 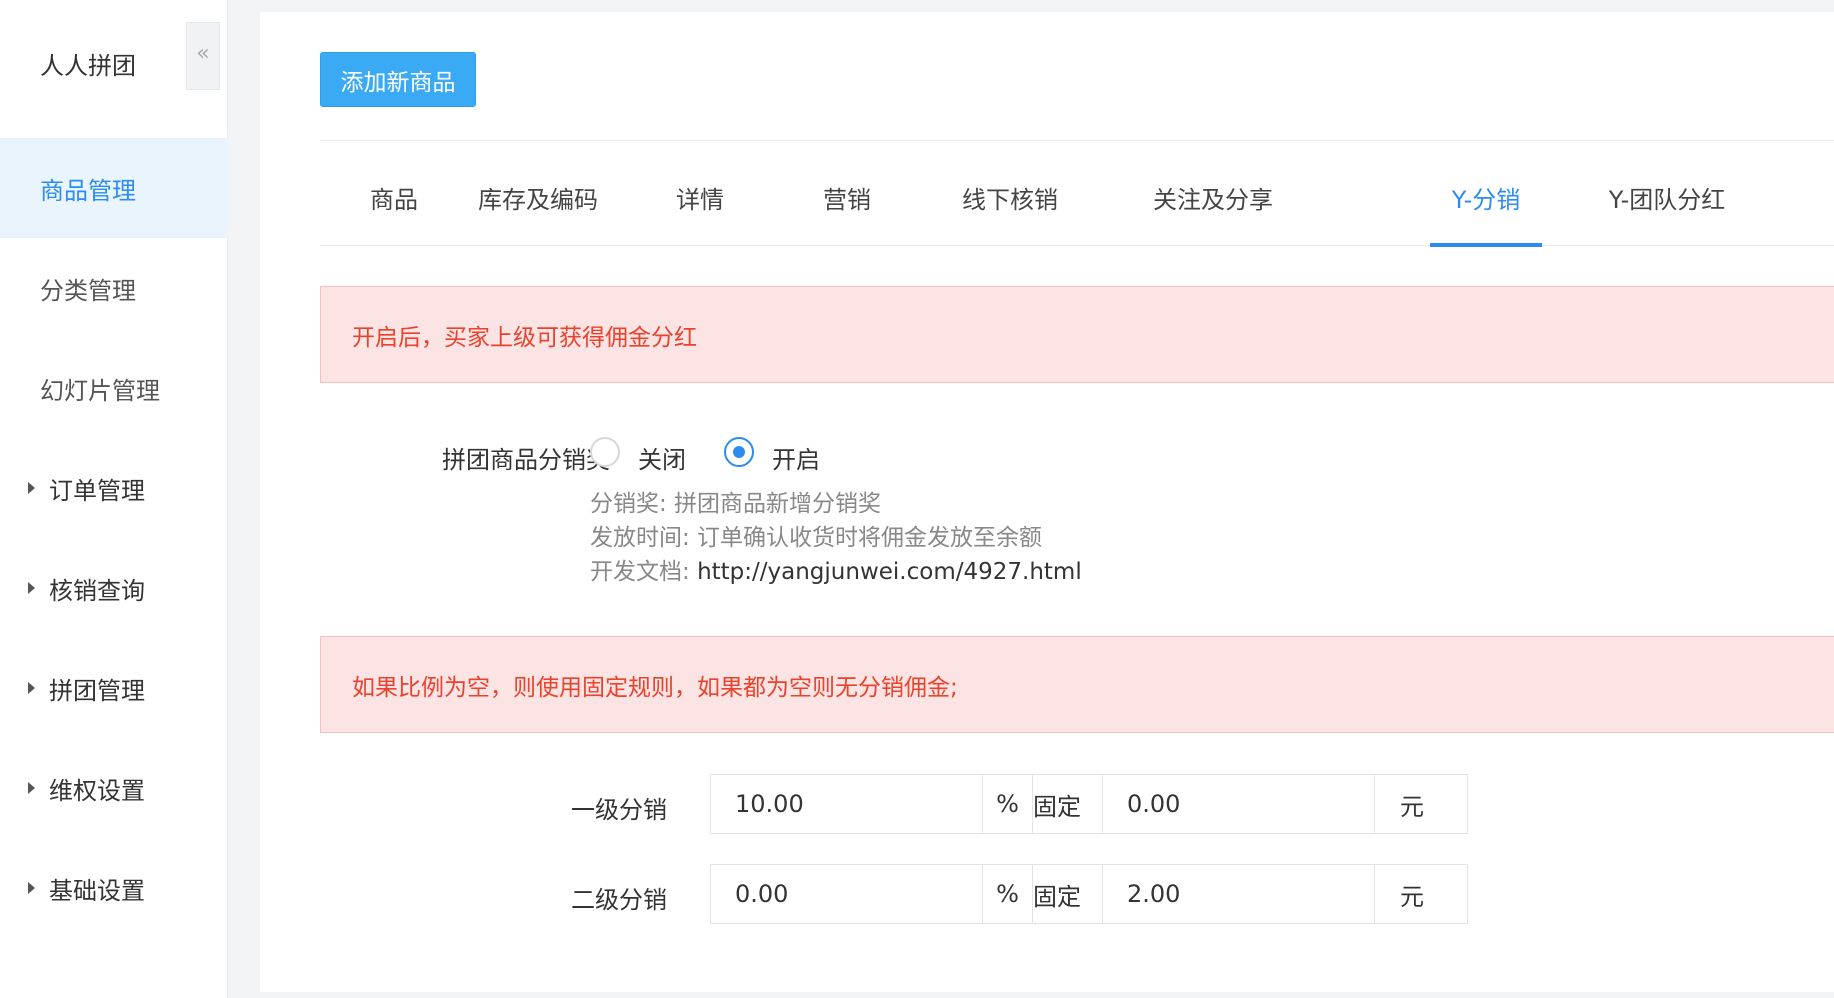 I want to click on alert-text: 开启后，买家上级可获得佣金分红, so click(x=524, y=337).